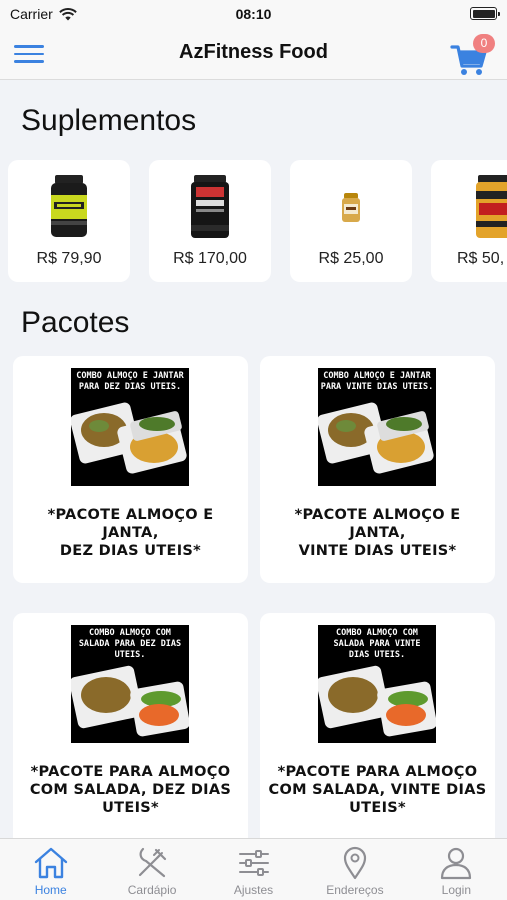 The height and width of the screenshot is (900, 507). I want to click on package-banner-line: SALADA PARA VINTE, so click(377, 644).